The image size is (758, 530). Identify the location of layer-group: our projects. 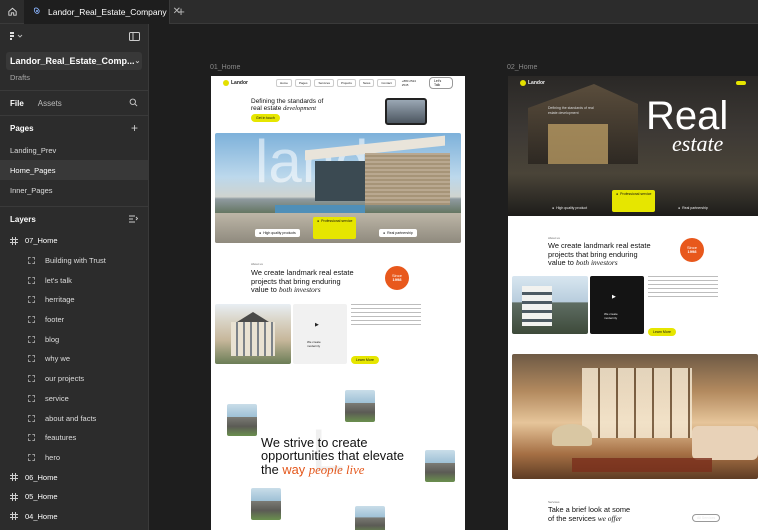
(74, 379).